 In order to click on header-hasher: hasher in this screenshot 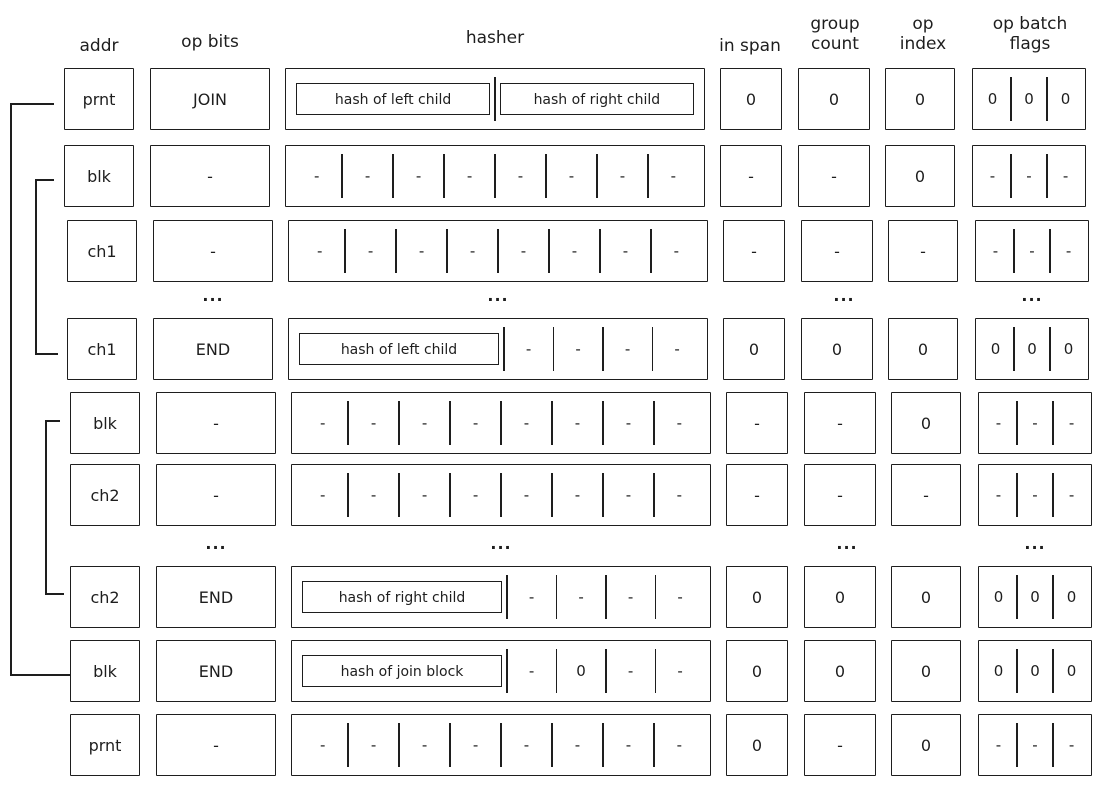, I will do `click(495, 38)`.